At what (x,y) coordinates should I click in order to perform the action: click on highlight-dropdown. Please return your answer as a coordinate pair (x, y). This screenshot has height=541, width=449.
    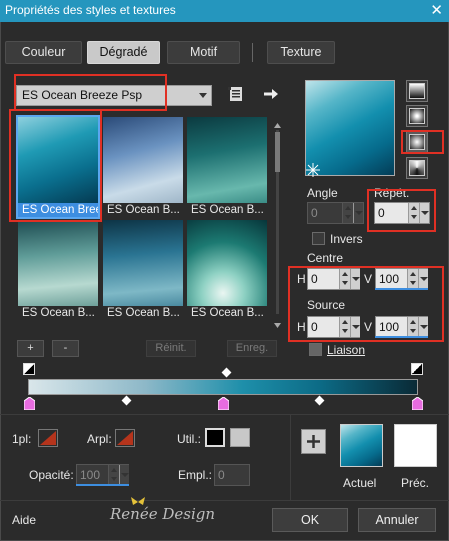
    Looking at the image, I should click on (90, 92).